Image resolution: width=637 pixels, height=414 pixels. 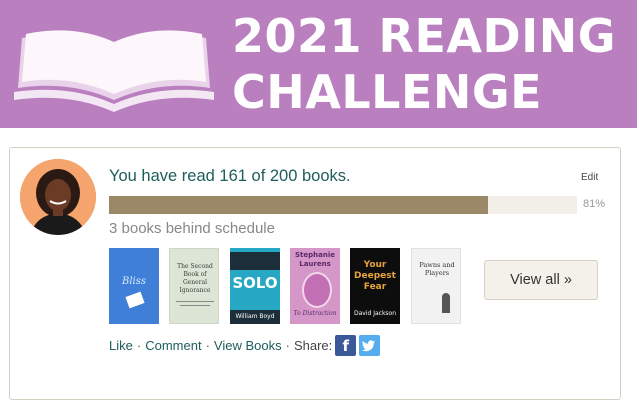 I want to click on book-cover-bliss-title: Bliss, so click(x=133, y=281).